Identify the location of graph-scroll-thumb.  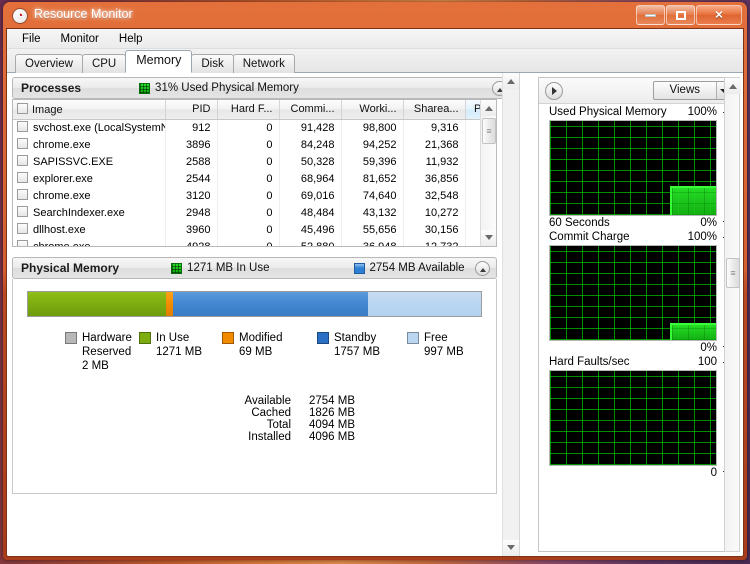
(733, 273).